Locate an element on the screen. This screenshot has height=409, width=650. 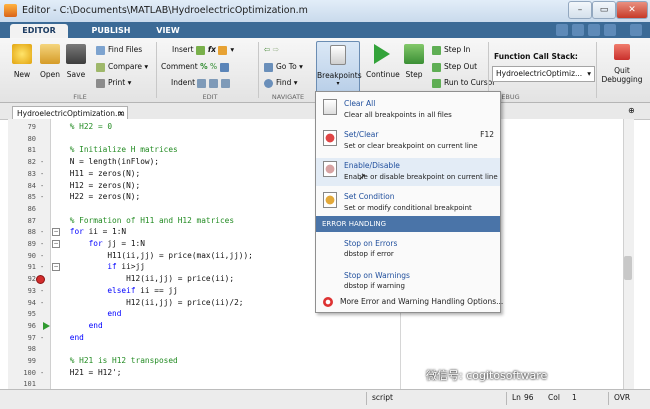
save-button: Save is located at coordinates (76, 61).